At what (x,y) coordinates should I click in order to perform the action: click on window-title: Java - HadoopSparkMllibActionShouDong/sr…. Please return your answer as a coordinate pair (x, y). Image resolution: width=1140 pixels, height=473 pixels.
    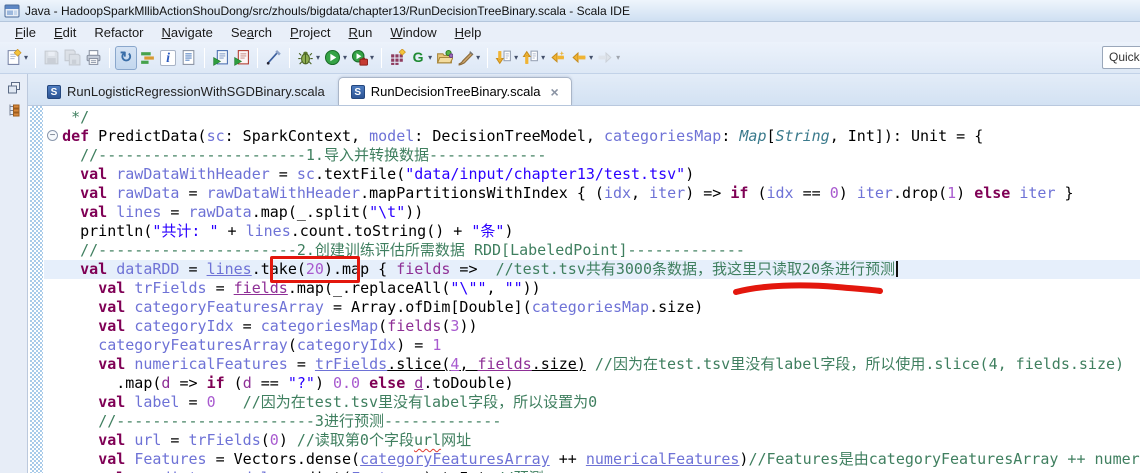
    Looking at the image, I should click on (327, 10).